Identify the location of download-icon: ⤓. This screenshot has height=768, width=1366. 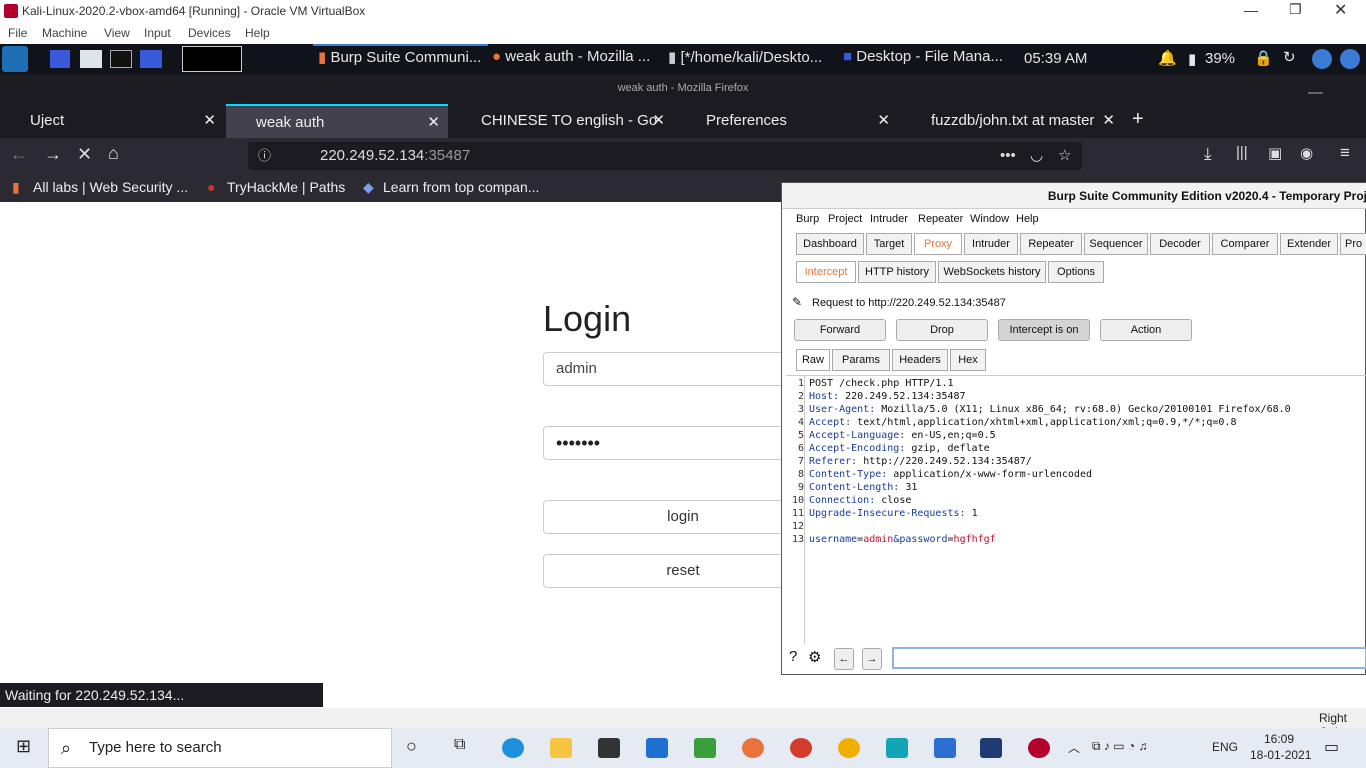
(1208, 154).